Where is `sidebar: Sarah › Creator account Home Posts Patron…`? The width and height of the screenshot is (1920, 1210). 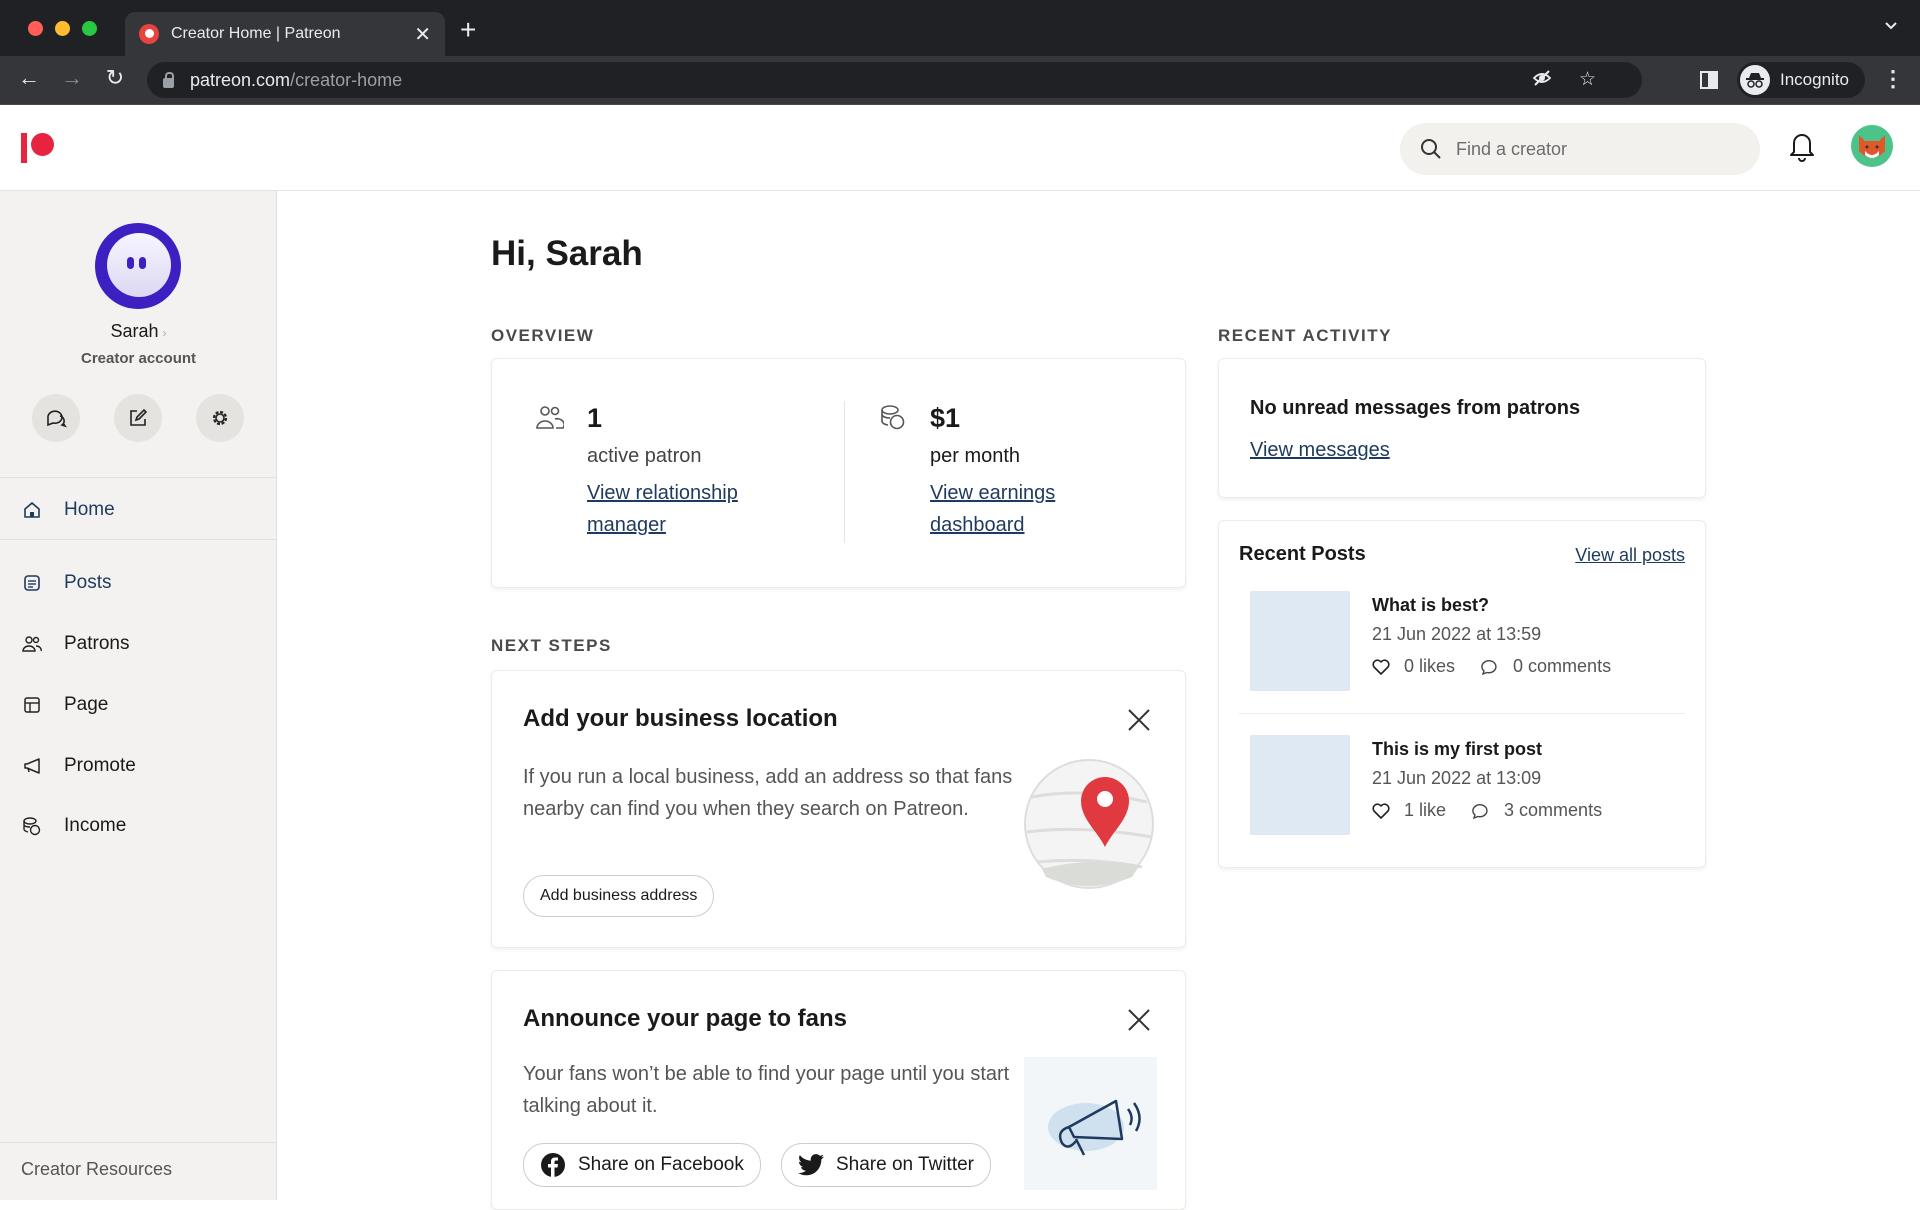 sidebar: Sarah › Creator account Home Posts Patron… is located at coordinates (138, 695).